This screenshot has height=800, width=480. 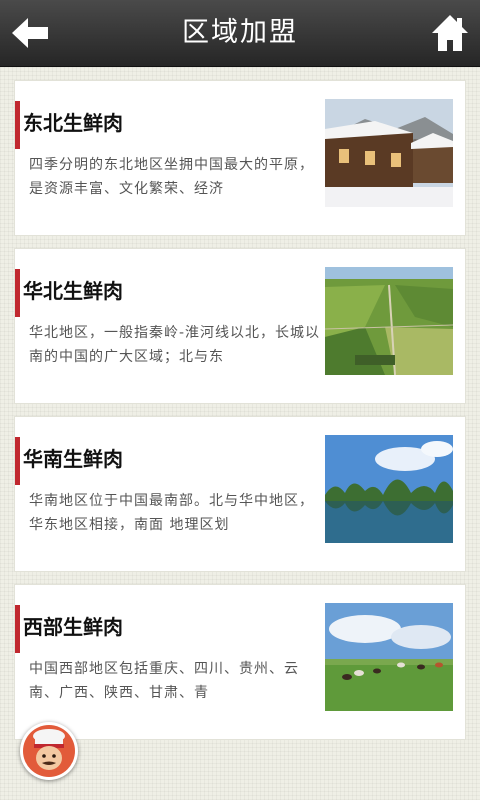 I want to click on card-title: 华北生鲜肉, so click(x=73, y=291).